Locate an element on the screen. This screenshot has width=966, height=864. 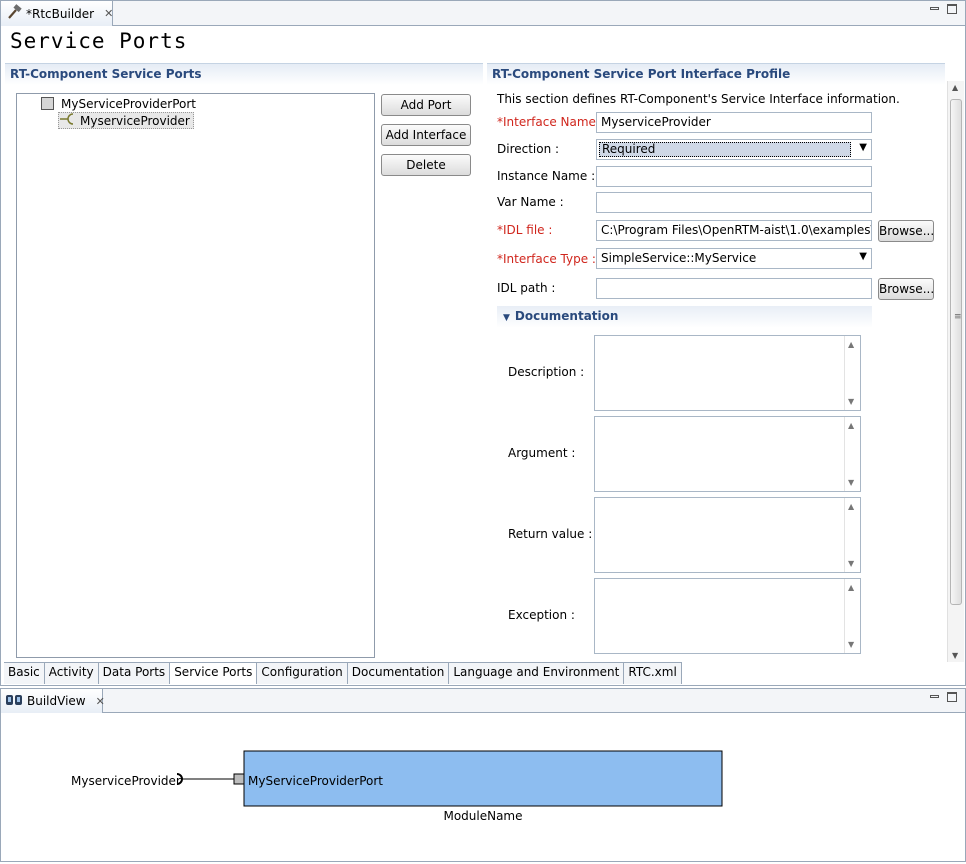
interface-type-label: *Interface Type : is located at coordinates (546, 259).